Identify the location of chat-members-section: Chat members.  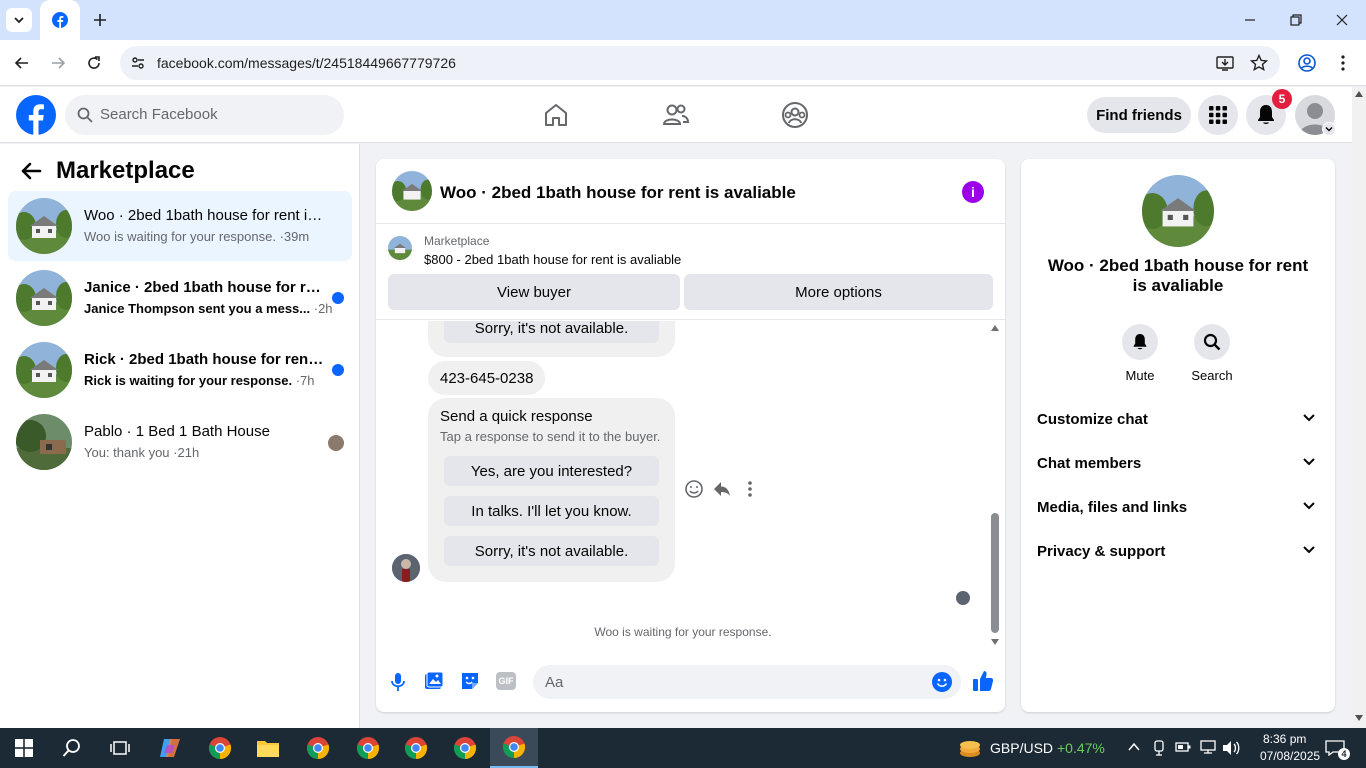
(1178, 464).